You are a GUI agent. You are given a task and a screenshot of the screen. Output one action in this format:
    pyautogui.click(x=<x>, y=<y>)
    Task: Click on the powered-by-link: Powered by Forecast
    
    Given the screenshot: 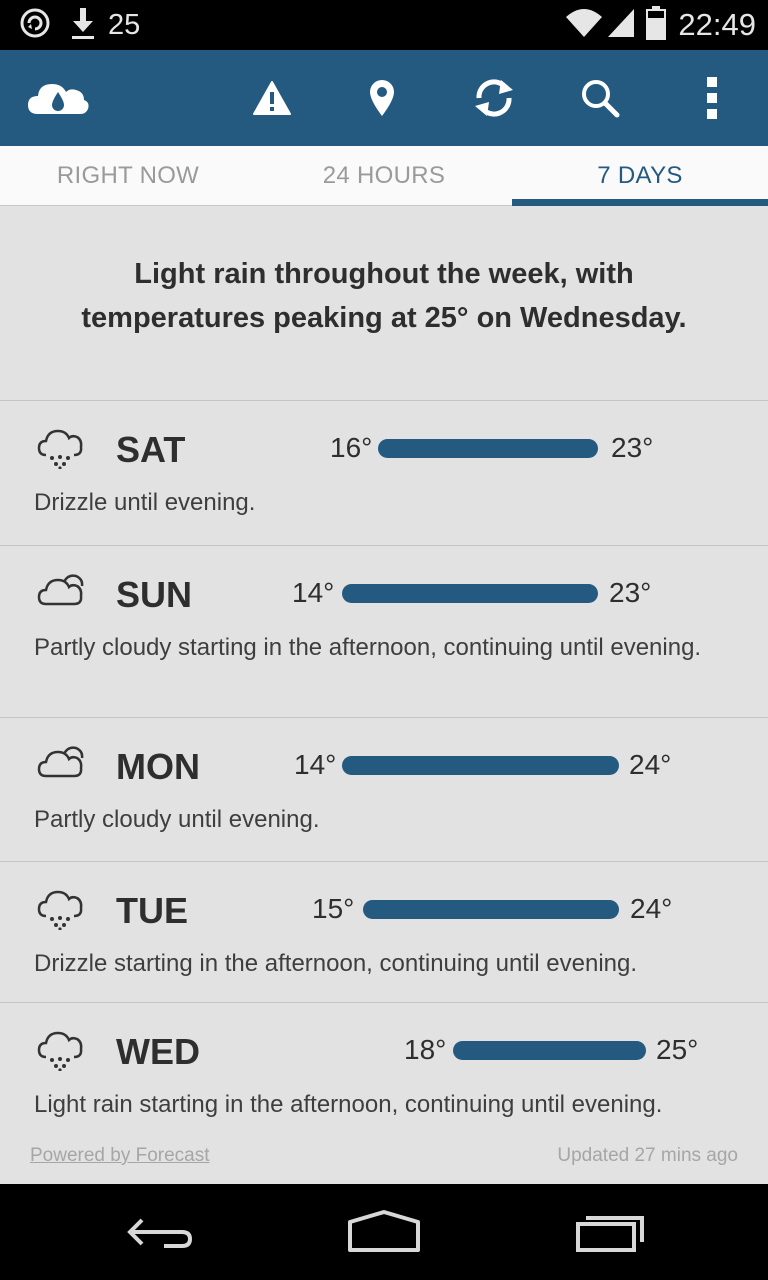 What is the action you would take?
    pyautogui.click(x=120, y=1156)
    